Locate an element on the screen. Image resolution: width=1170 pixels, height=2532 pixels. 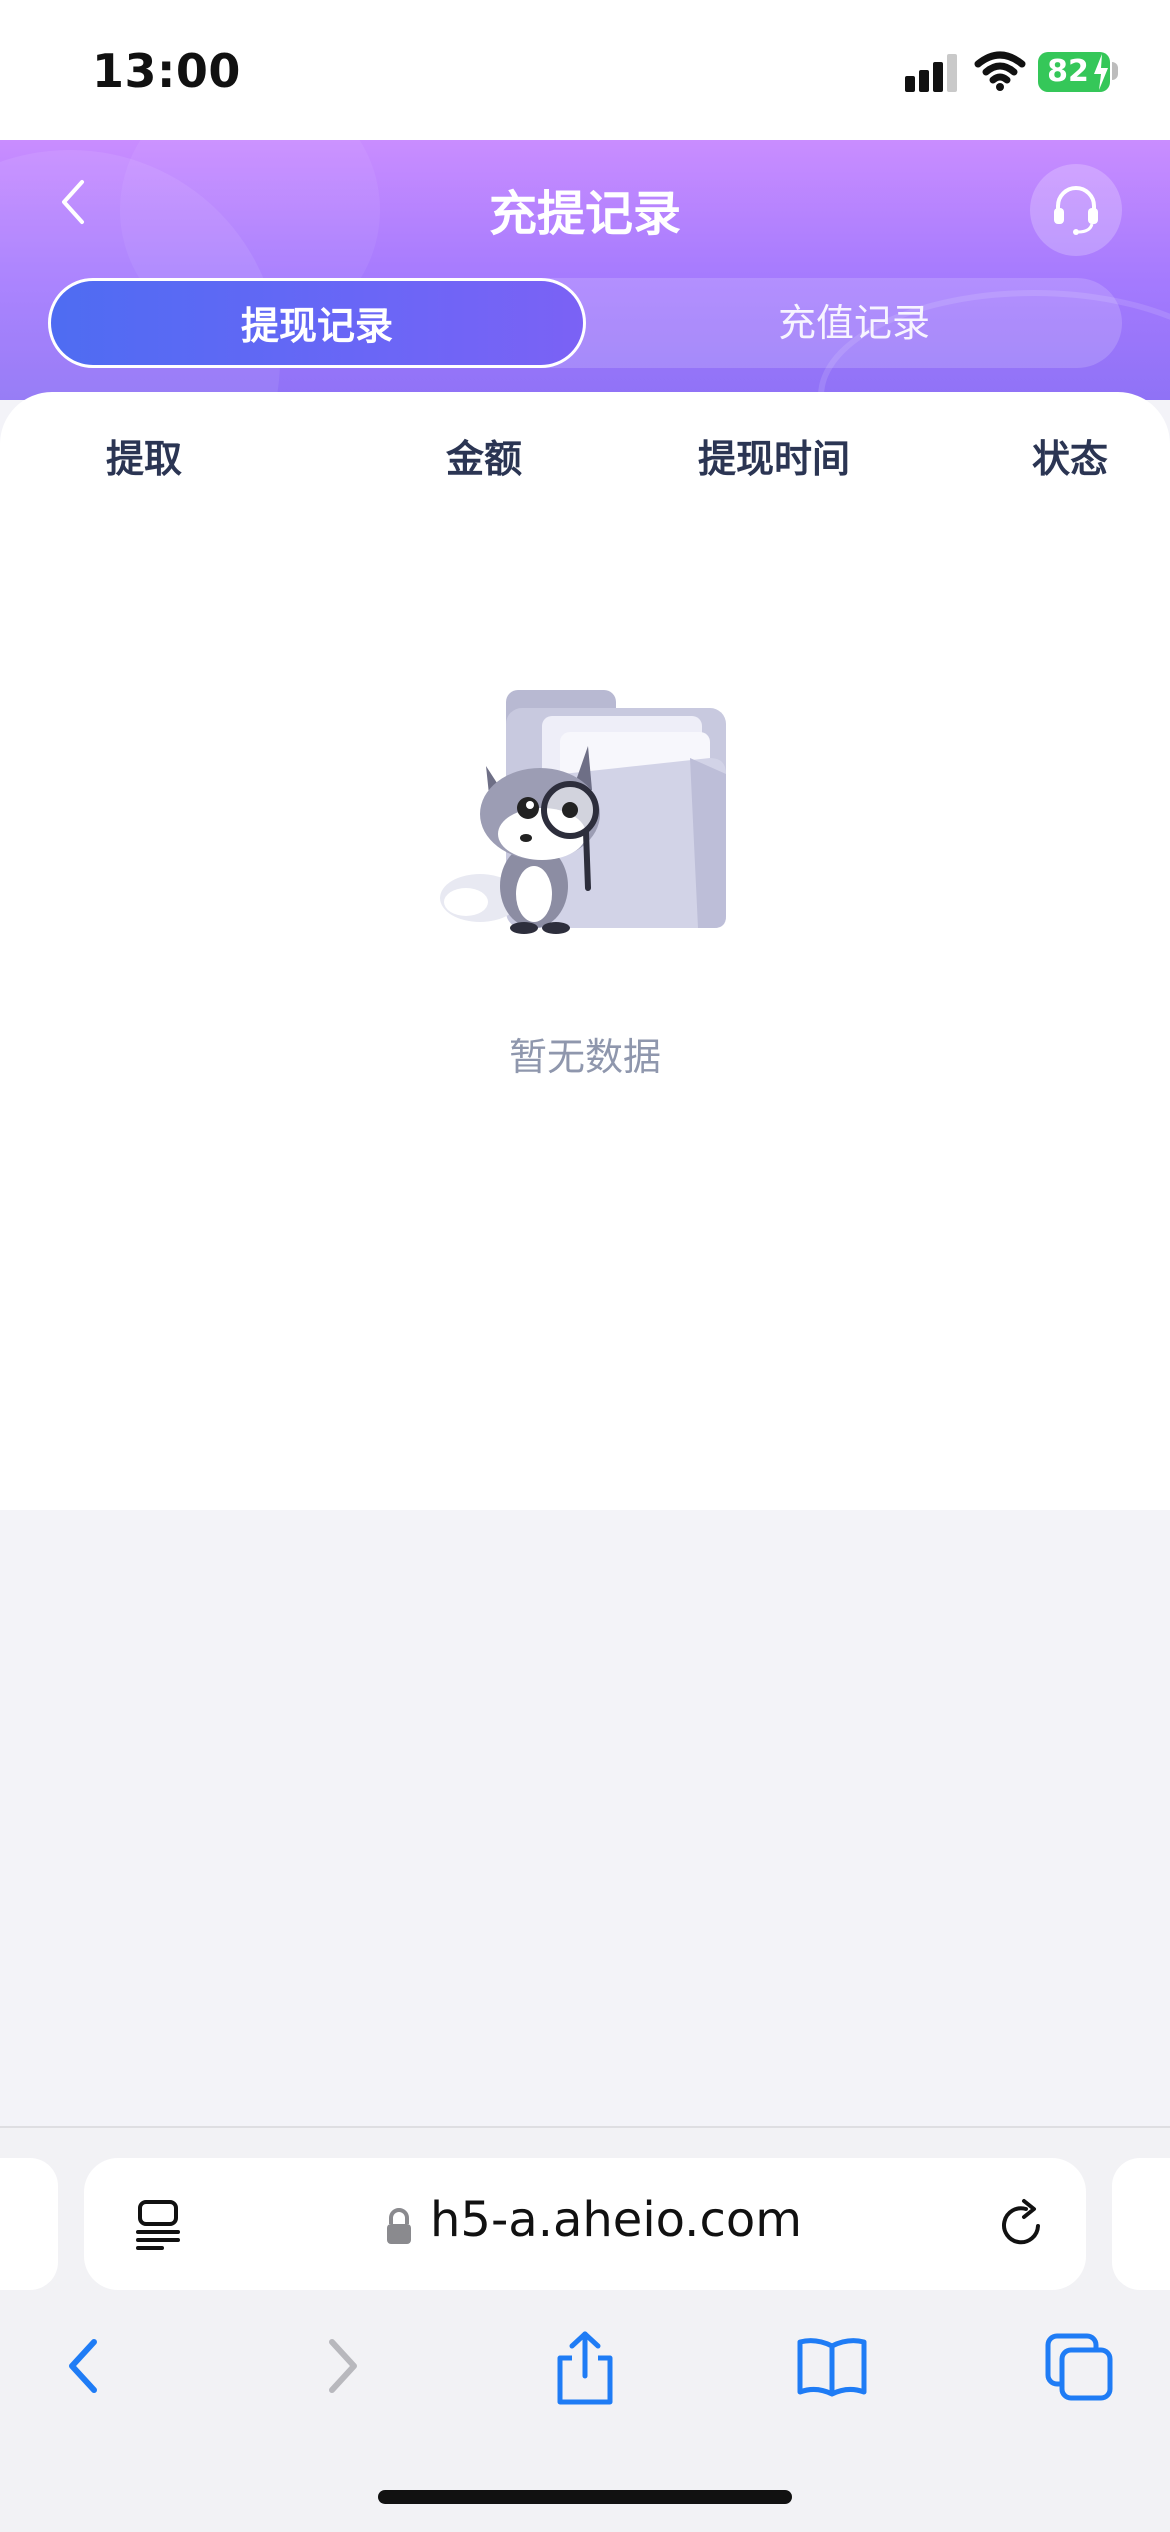
signal-icon is located at coordinates (932, 72).